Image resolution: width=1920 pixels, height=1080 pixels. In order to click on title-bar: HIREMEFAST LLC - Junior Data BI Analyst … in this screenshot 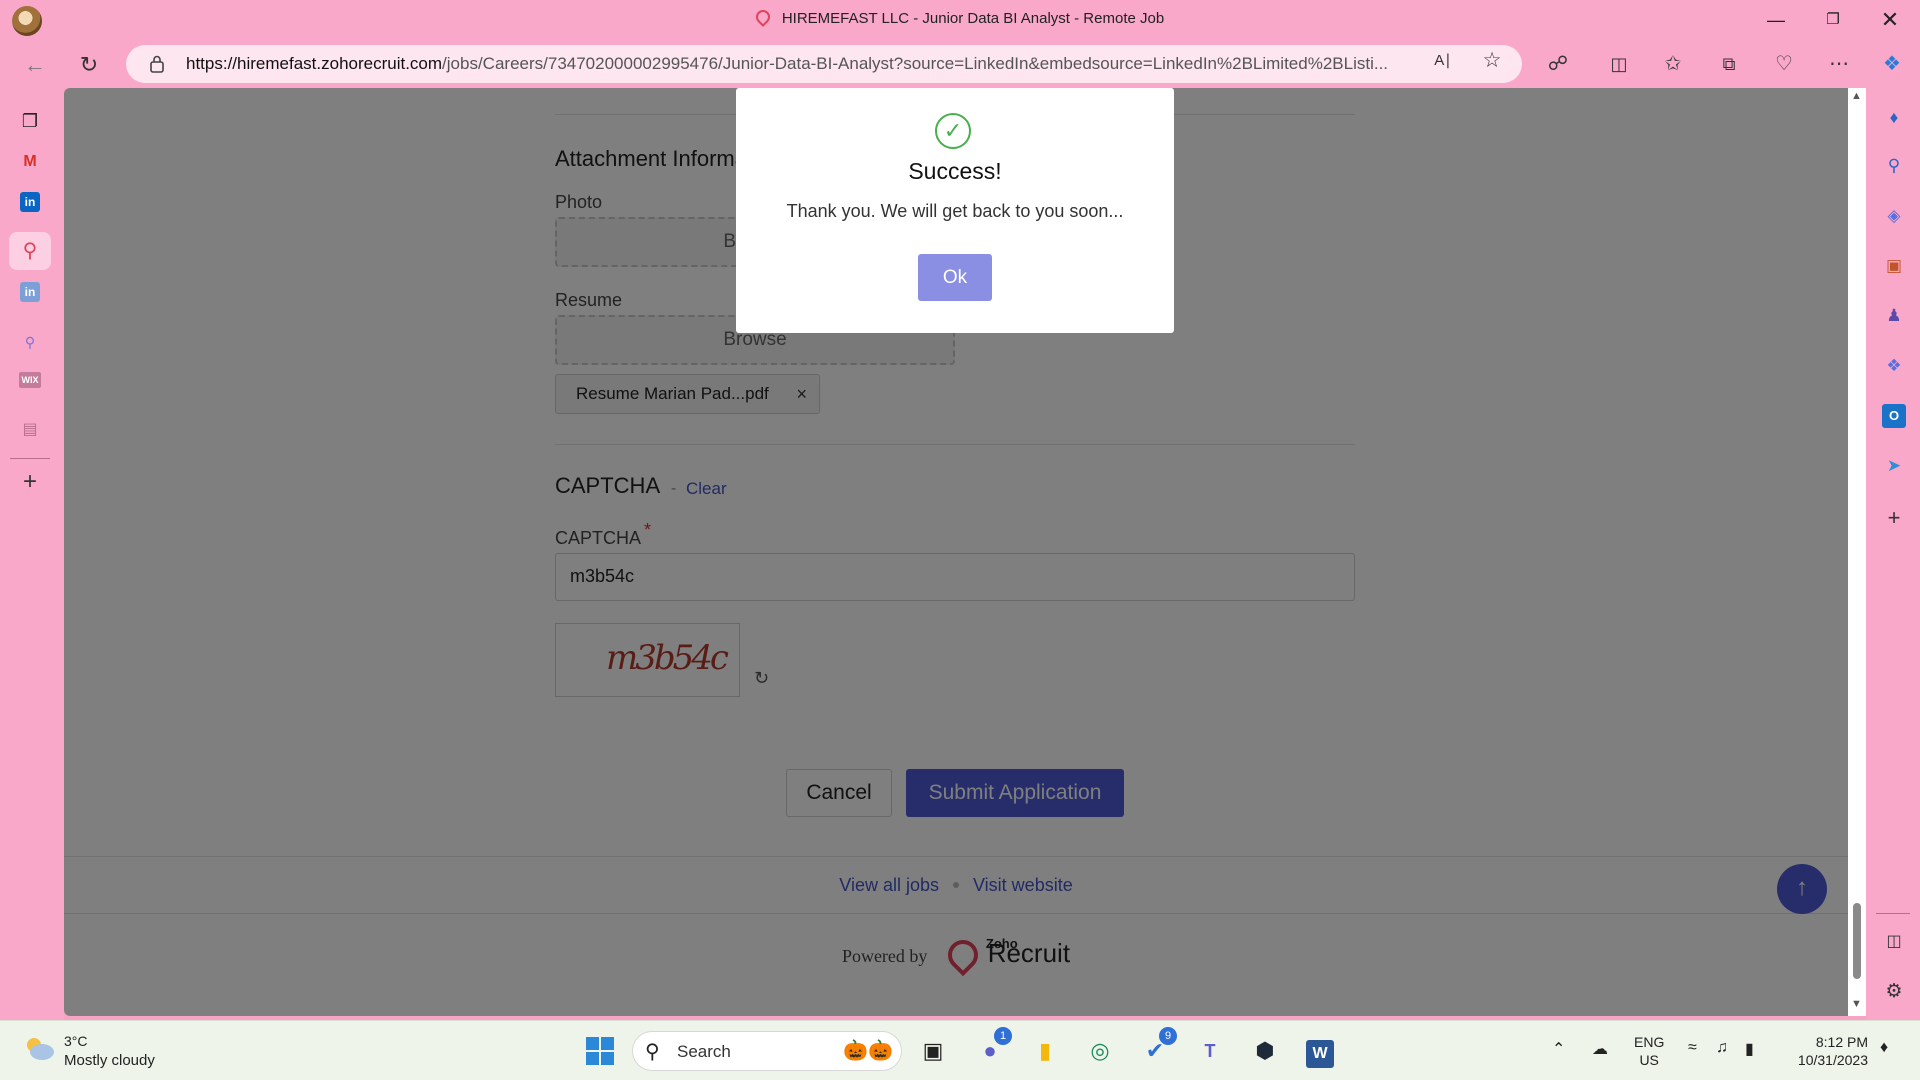, I will do `click(960, 20)`.